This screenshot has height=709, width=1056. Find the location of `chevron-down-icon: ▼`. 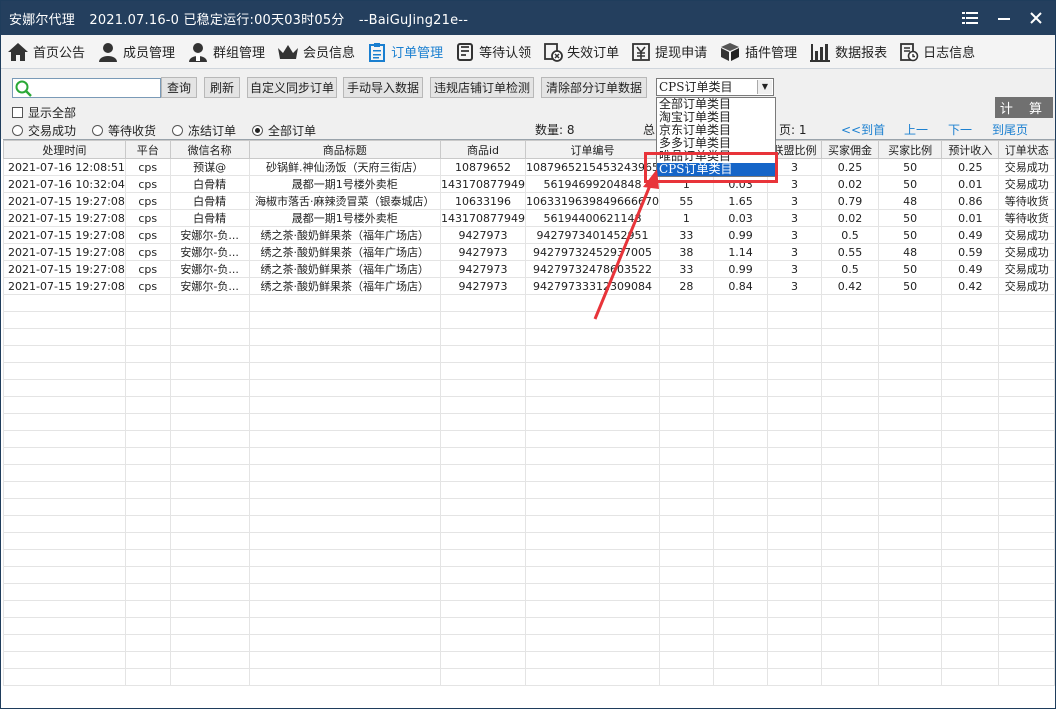

chevron-down-icon: ▼ is located at coordinates (764, 87).